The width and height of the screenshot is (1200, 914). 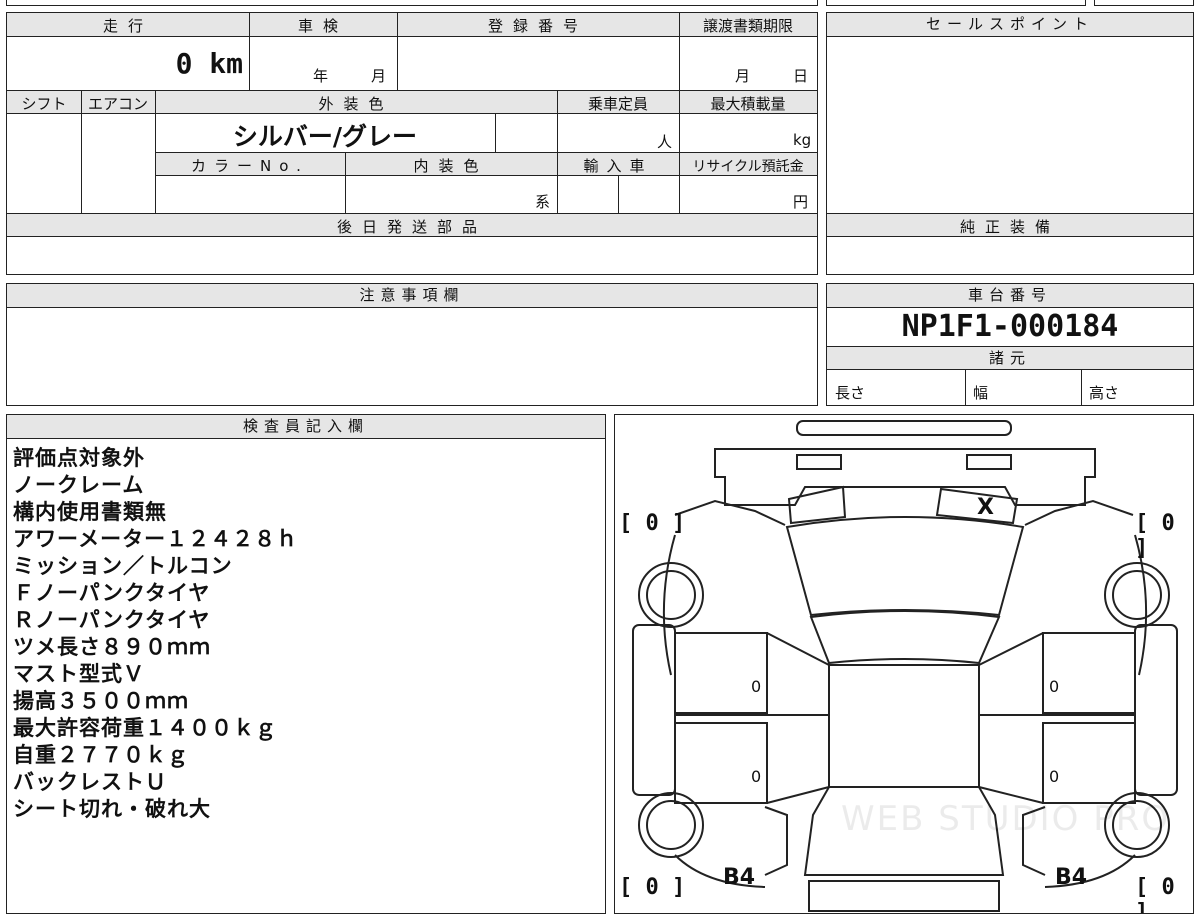 What do you see at coordinates (90, 782) in the screenshot?
I see `note-line: バックレストＵ` at bounding box center [90, 782].